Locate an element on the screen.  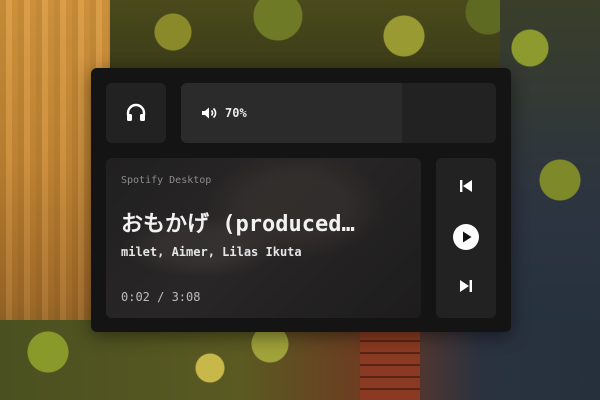
play-icon is located at coordinates (466, 237).